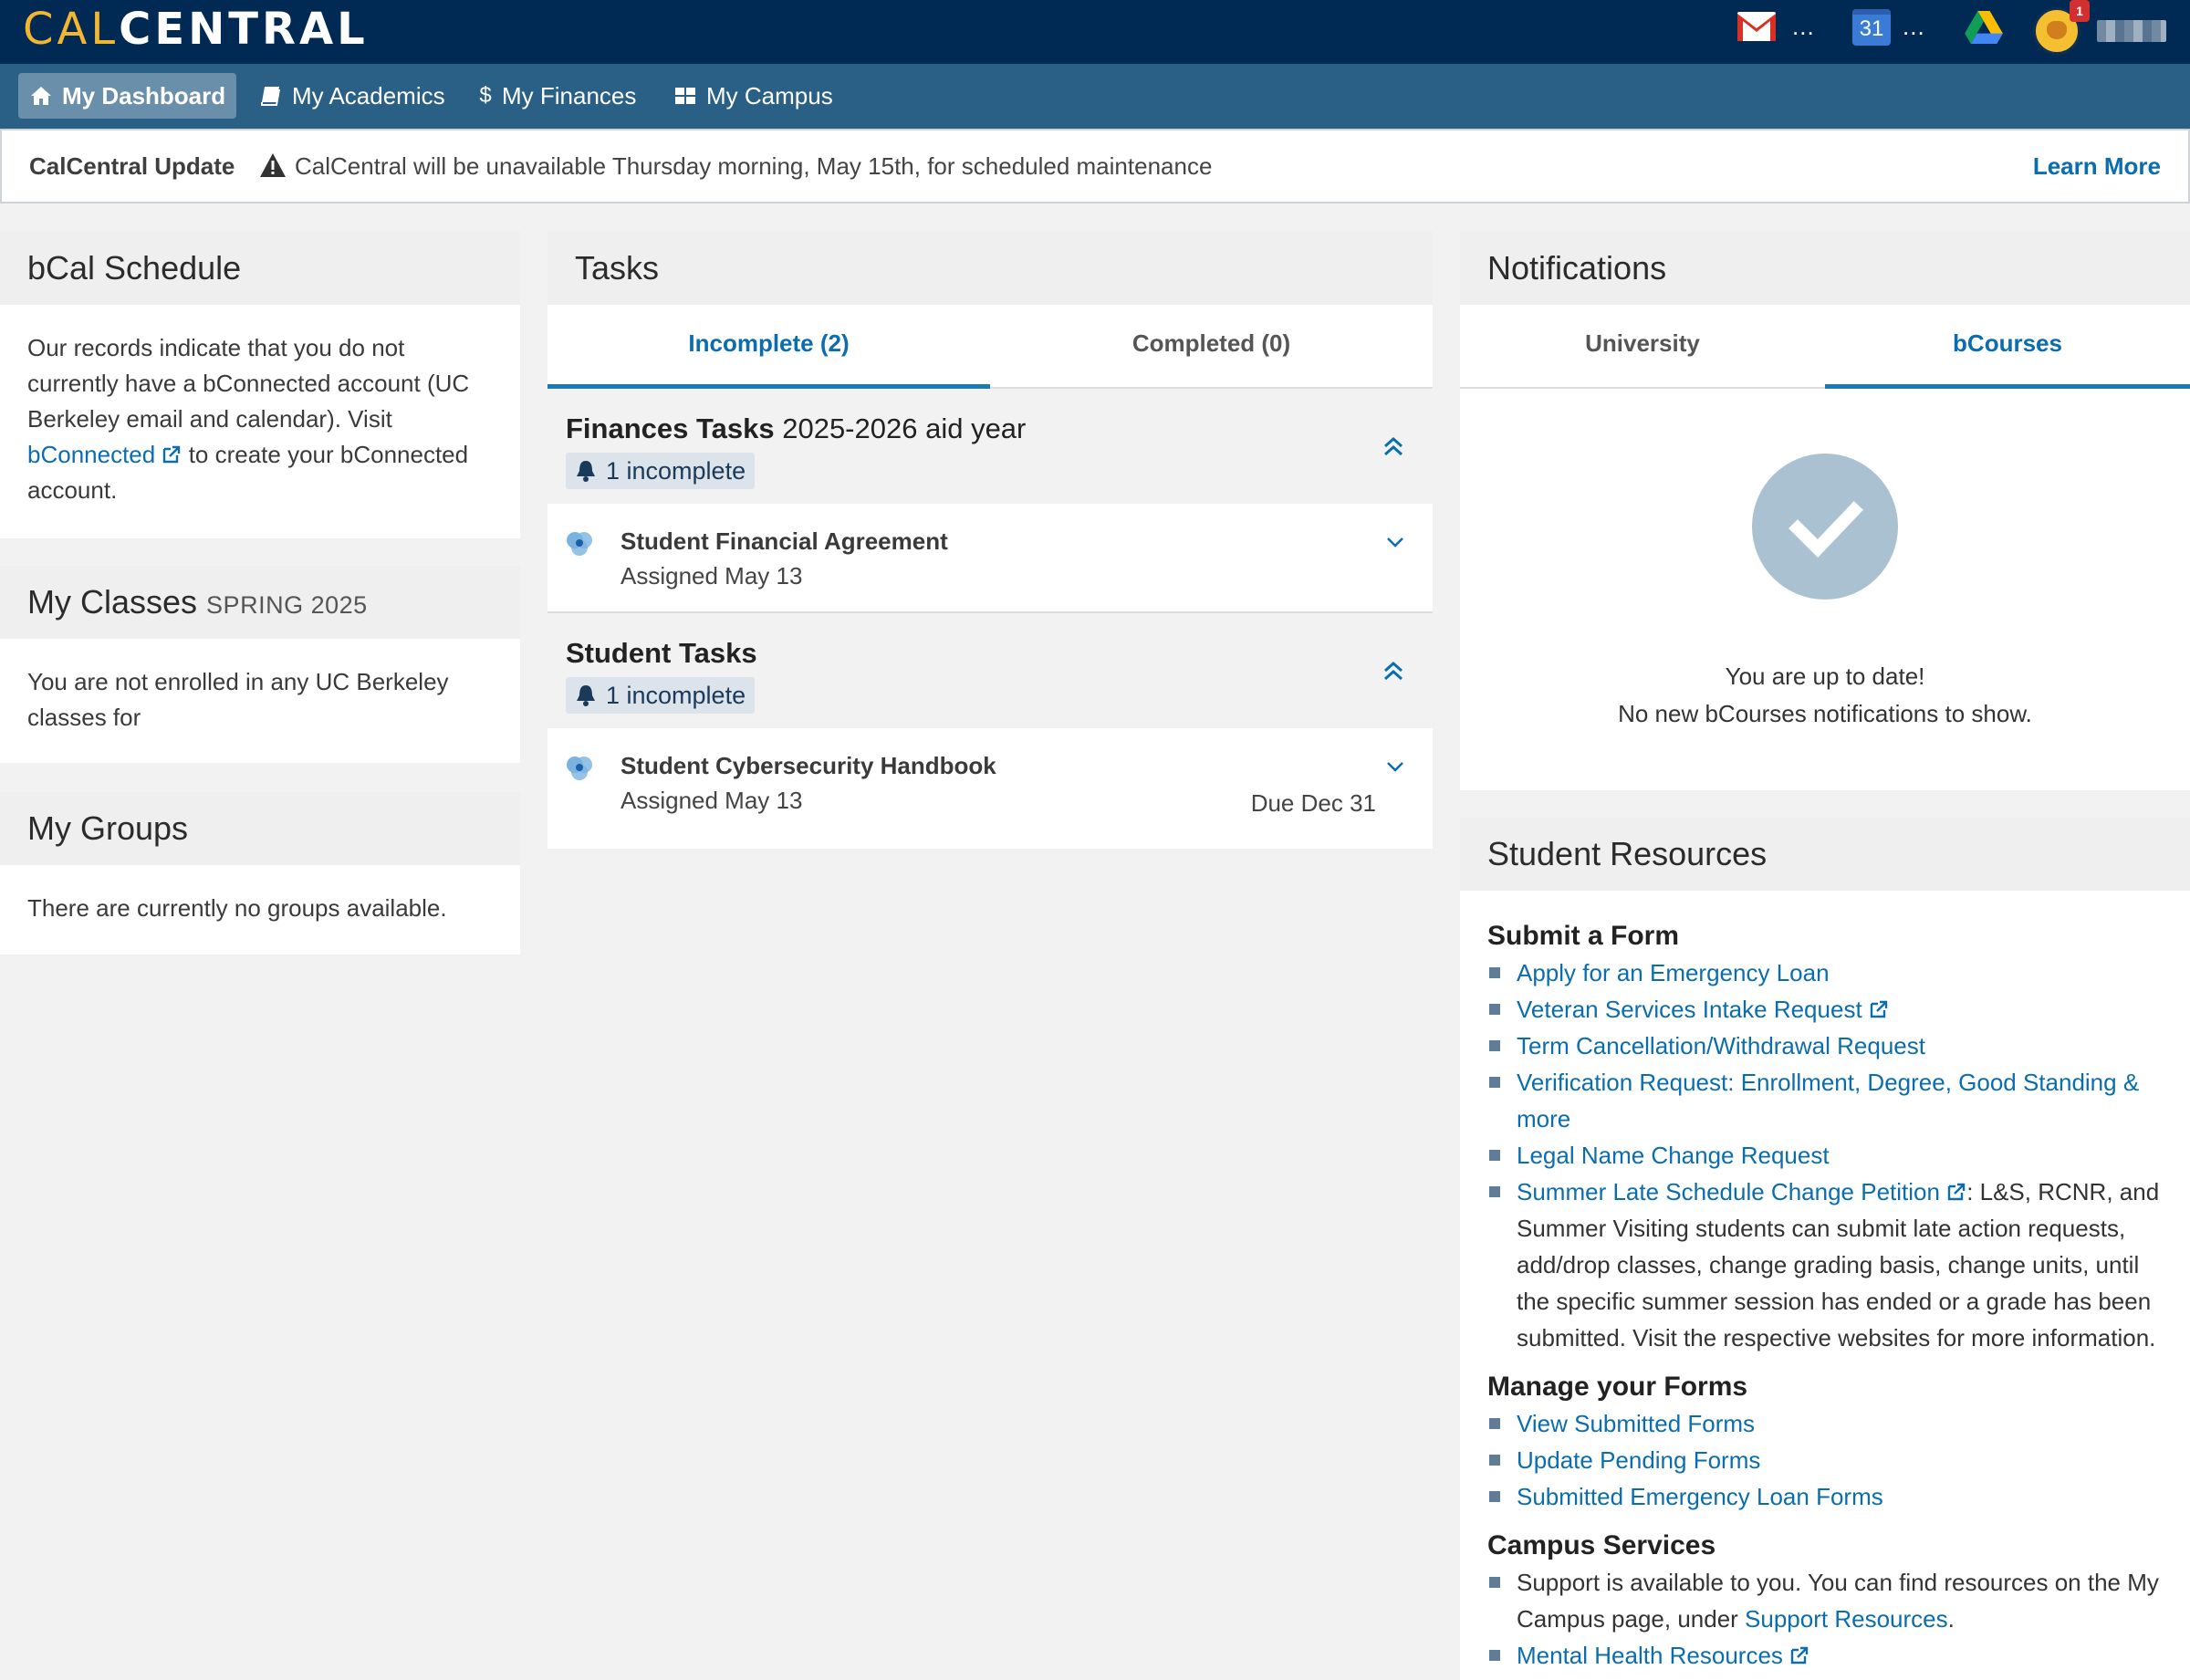  Describe the element at coordinates (2131, 31) in the screenshot. I see `user-name-redacted` at that location.